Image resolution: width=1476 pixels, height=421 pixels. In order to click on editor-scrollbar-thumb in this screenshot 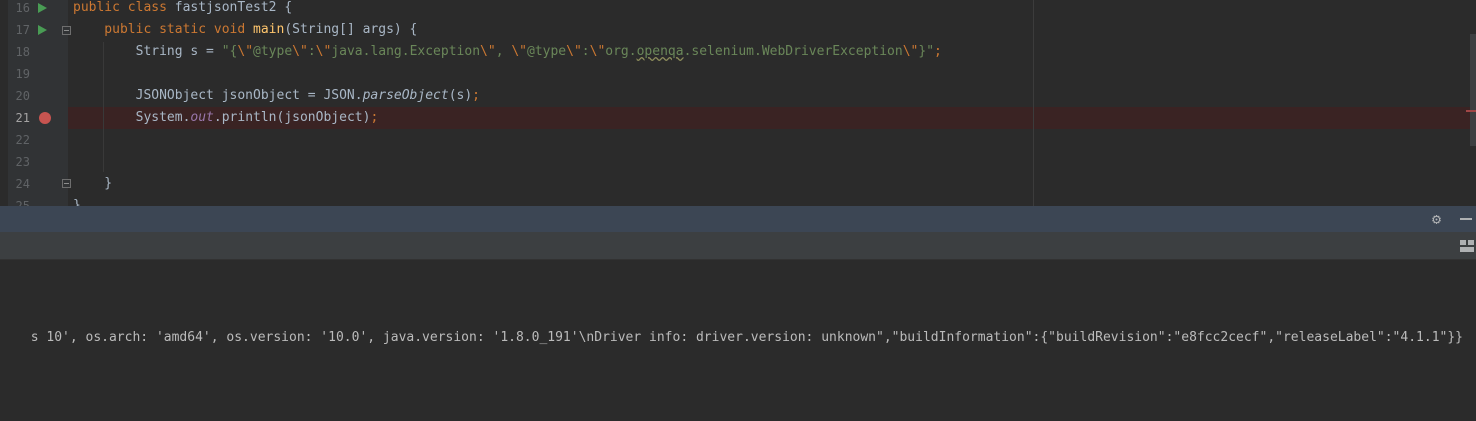, I will do `click(1473, 90)`.